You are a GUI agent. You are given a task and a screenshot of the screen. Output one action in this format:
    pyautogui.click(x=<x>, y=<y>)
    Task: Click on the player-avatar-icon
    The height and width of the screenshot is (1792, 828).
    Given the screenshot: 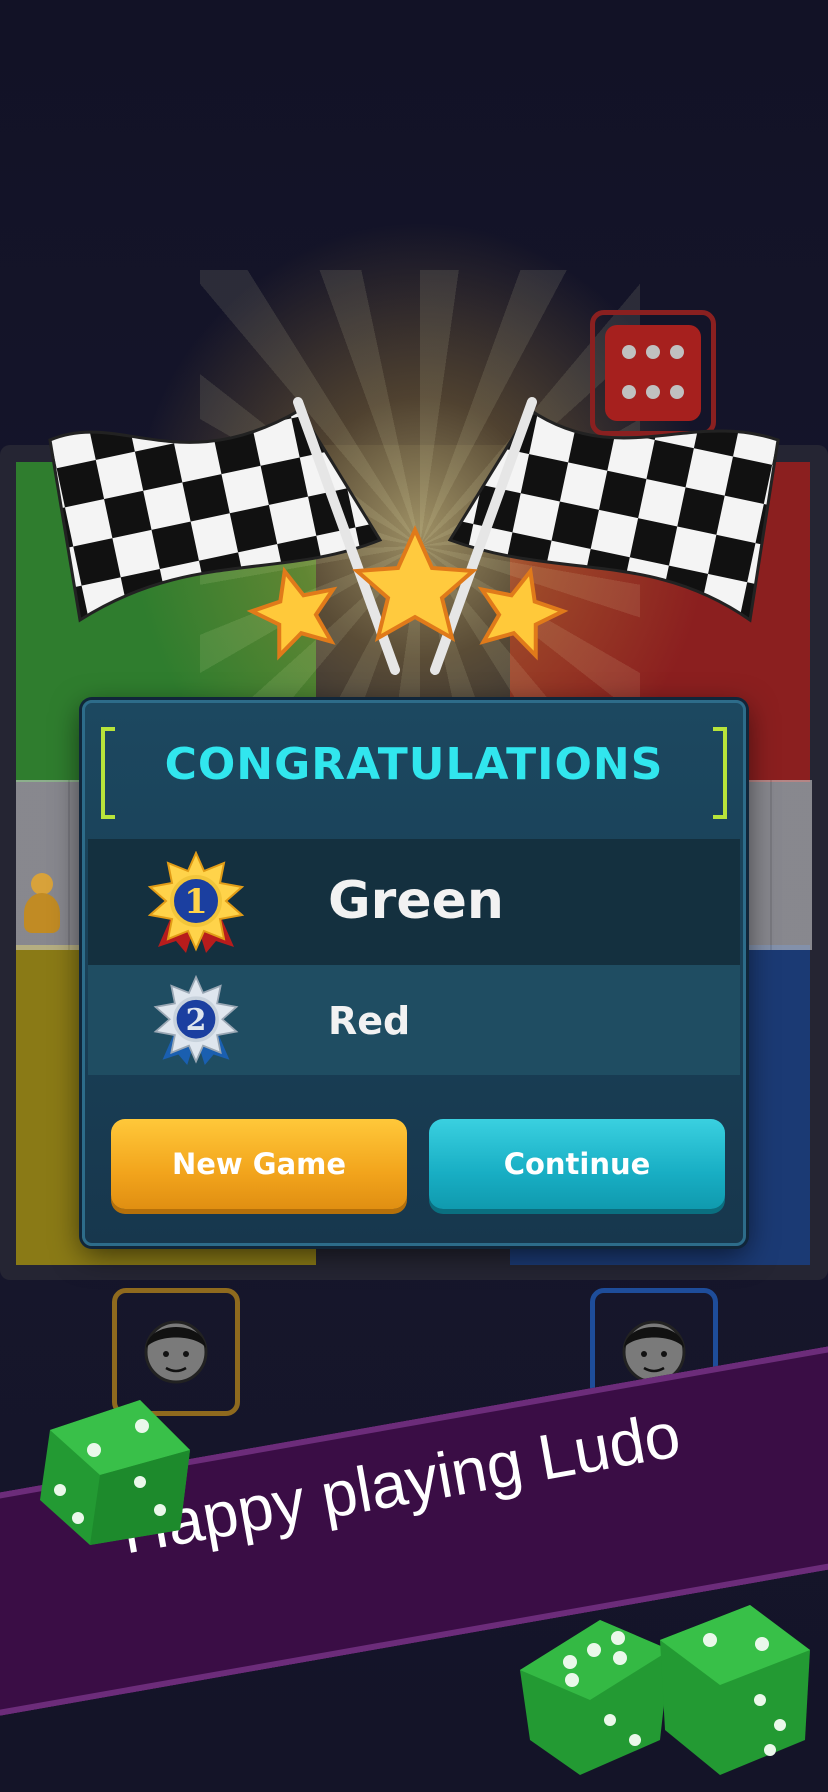 What is the action you would take?
    pyautogui.click(x=176, y=1352)
    